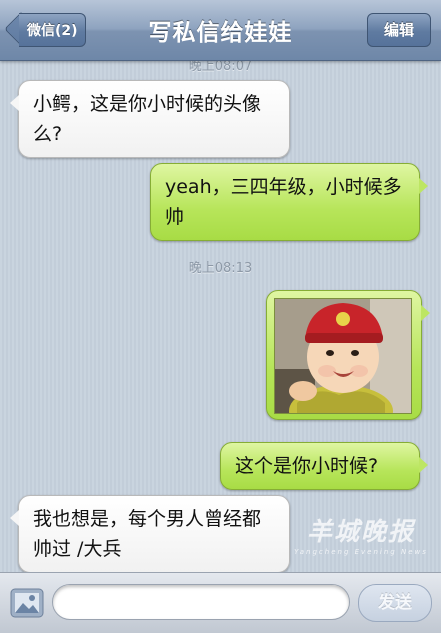 Image resolution: width=441 pixels, height=633 pixels. Describe the element at coordinates (361, 552) in the screenshot. I see `watermark-subtitle: Yangcheng Evening News` at that location.